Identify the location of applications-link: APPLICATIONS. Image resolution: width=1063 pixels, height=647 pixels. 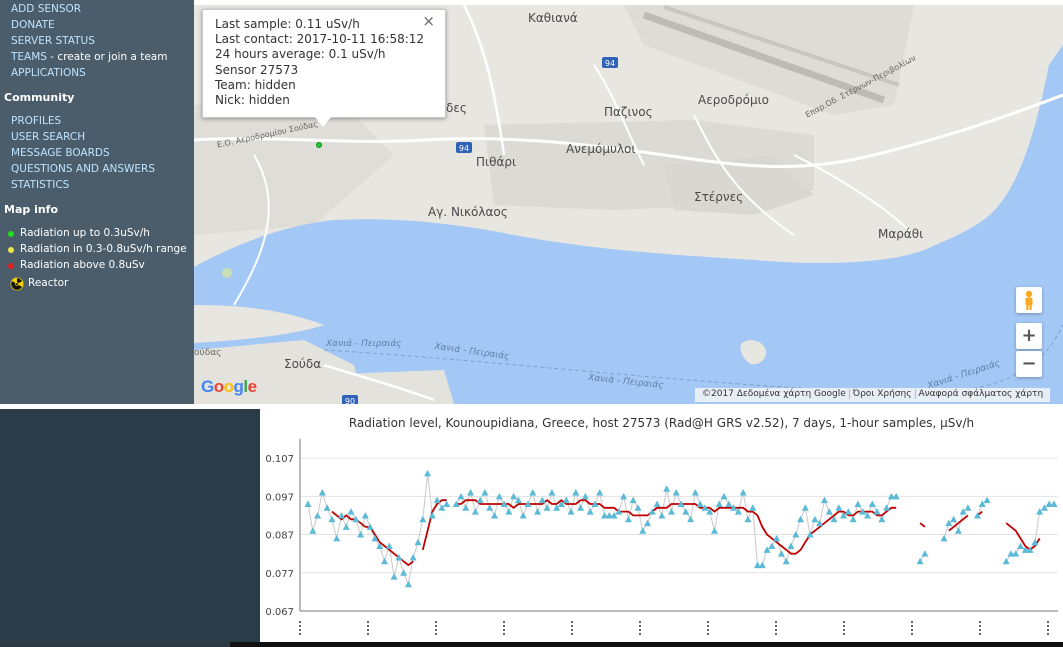
(48, 73).